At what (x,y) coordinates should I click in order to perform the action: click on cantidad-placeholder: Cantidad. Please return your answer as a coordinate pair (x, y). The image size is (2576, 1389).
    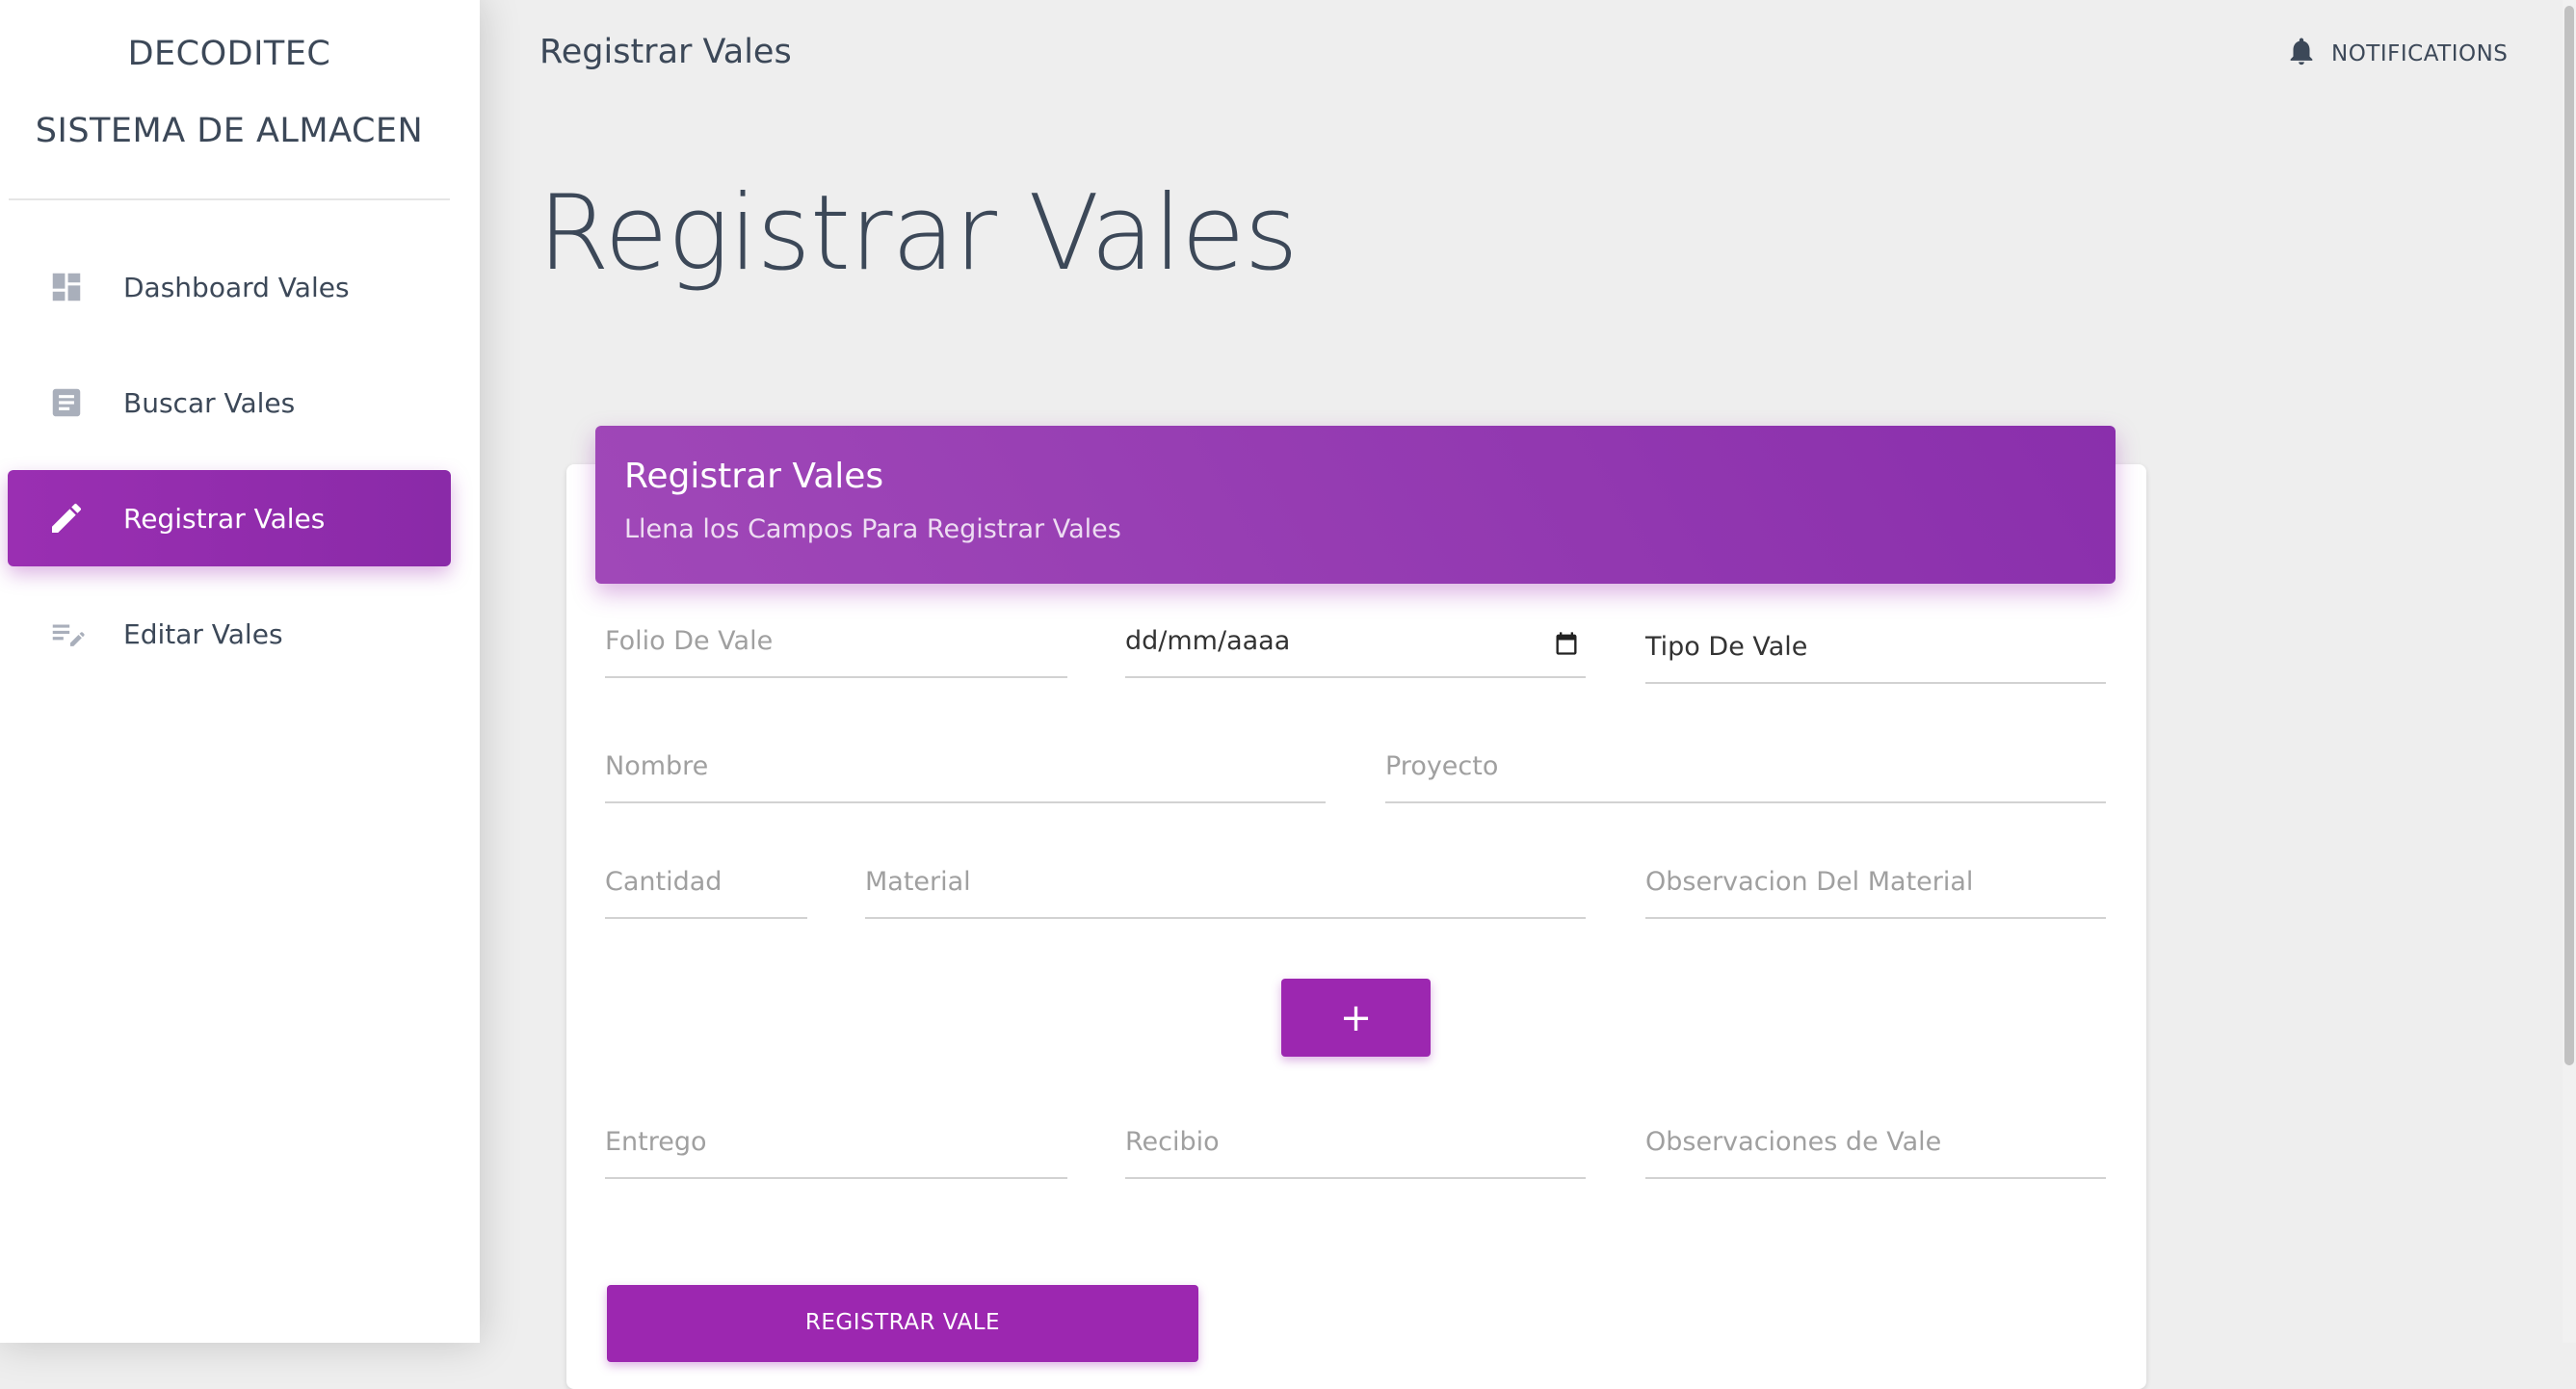
    Looking at the image, I should click on (664, 882).